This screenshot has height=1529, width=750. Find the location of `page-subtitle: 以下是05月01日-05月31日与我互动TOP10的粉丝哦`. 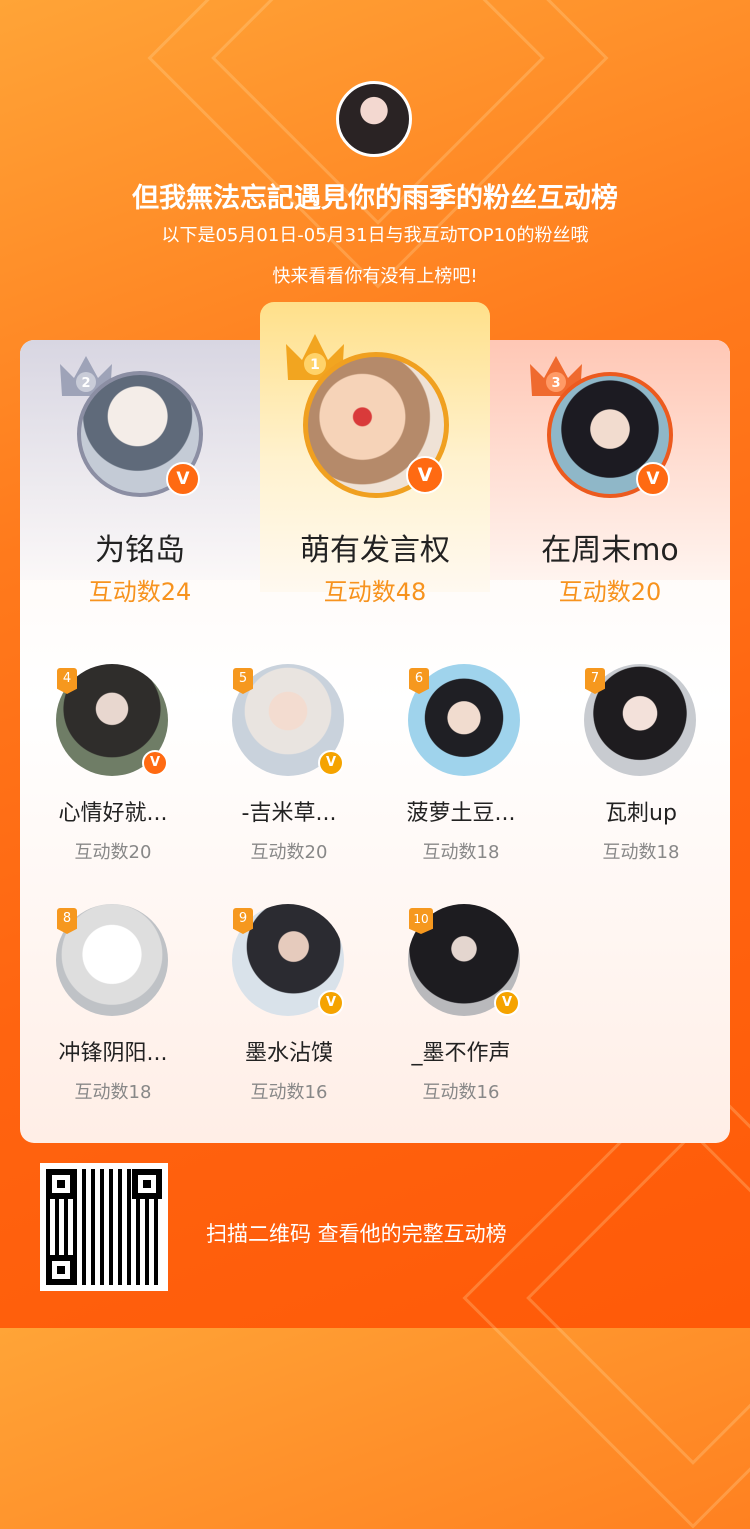

page-subtitle: 以下是05月01日-05月31日与我互动TOP10的粉丝哦 is located at coordinates (375, 235).